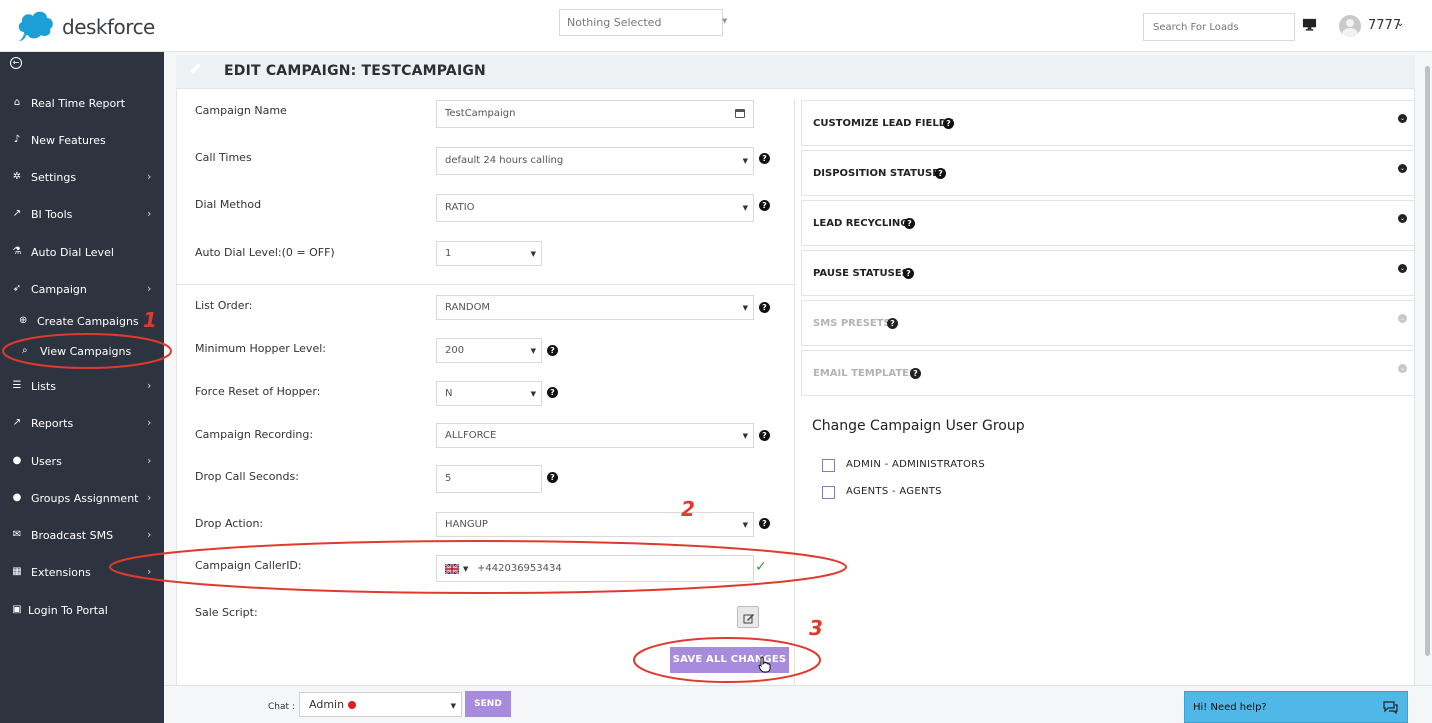  Describe the element at coordinates (828, 492) in the screenshot. I see `agents-group-checkbox` at that location.